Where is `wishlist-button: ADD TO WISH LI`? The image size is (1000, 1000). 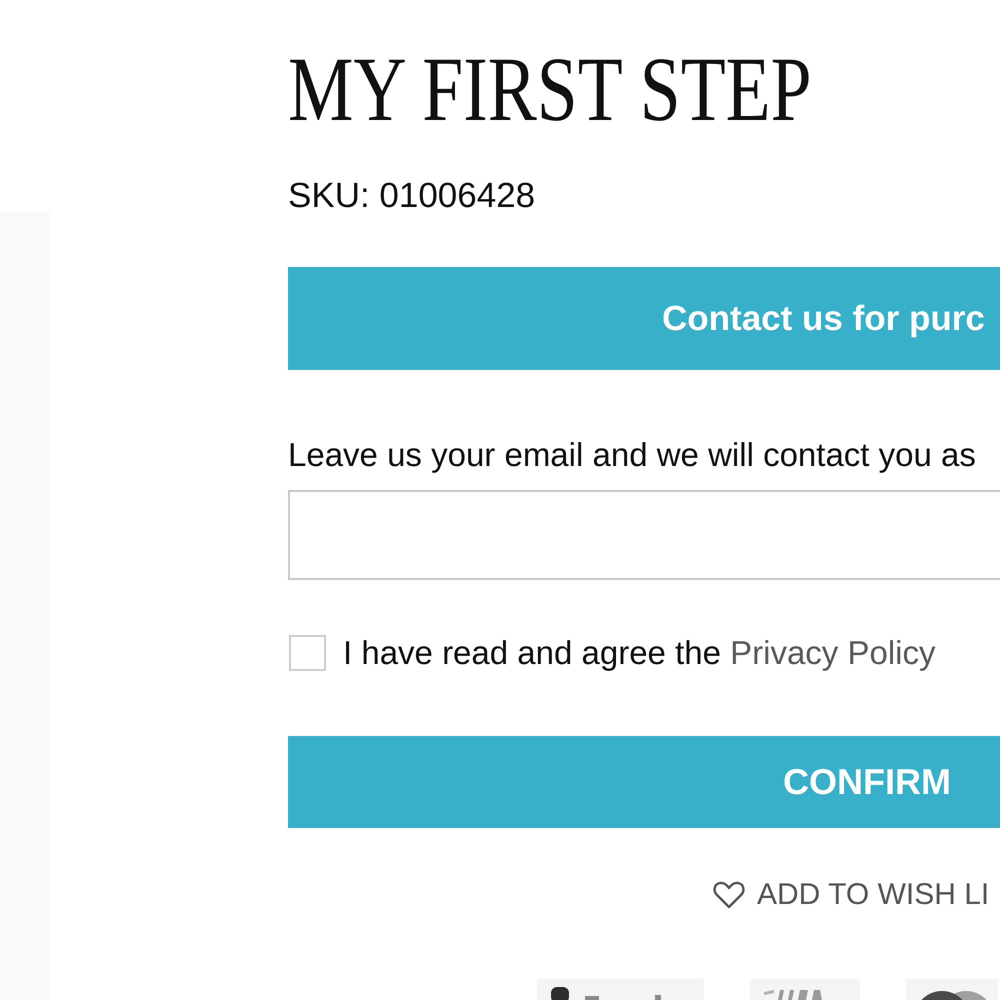 wishlist-button: ADD TO WISH LI is located at coordinates (851, 895).